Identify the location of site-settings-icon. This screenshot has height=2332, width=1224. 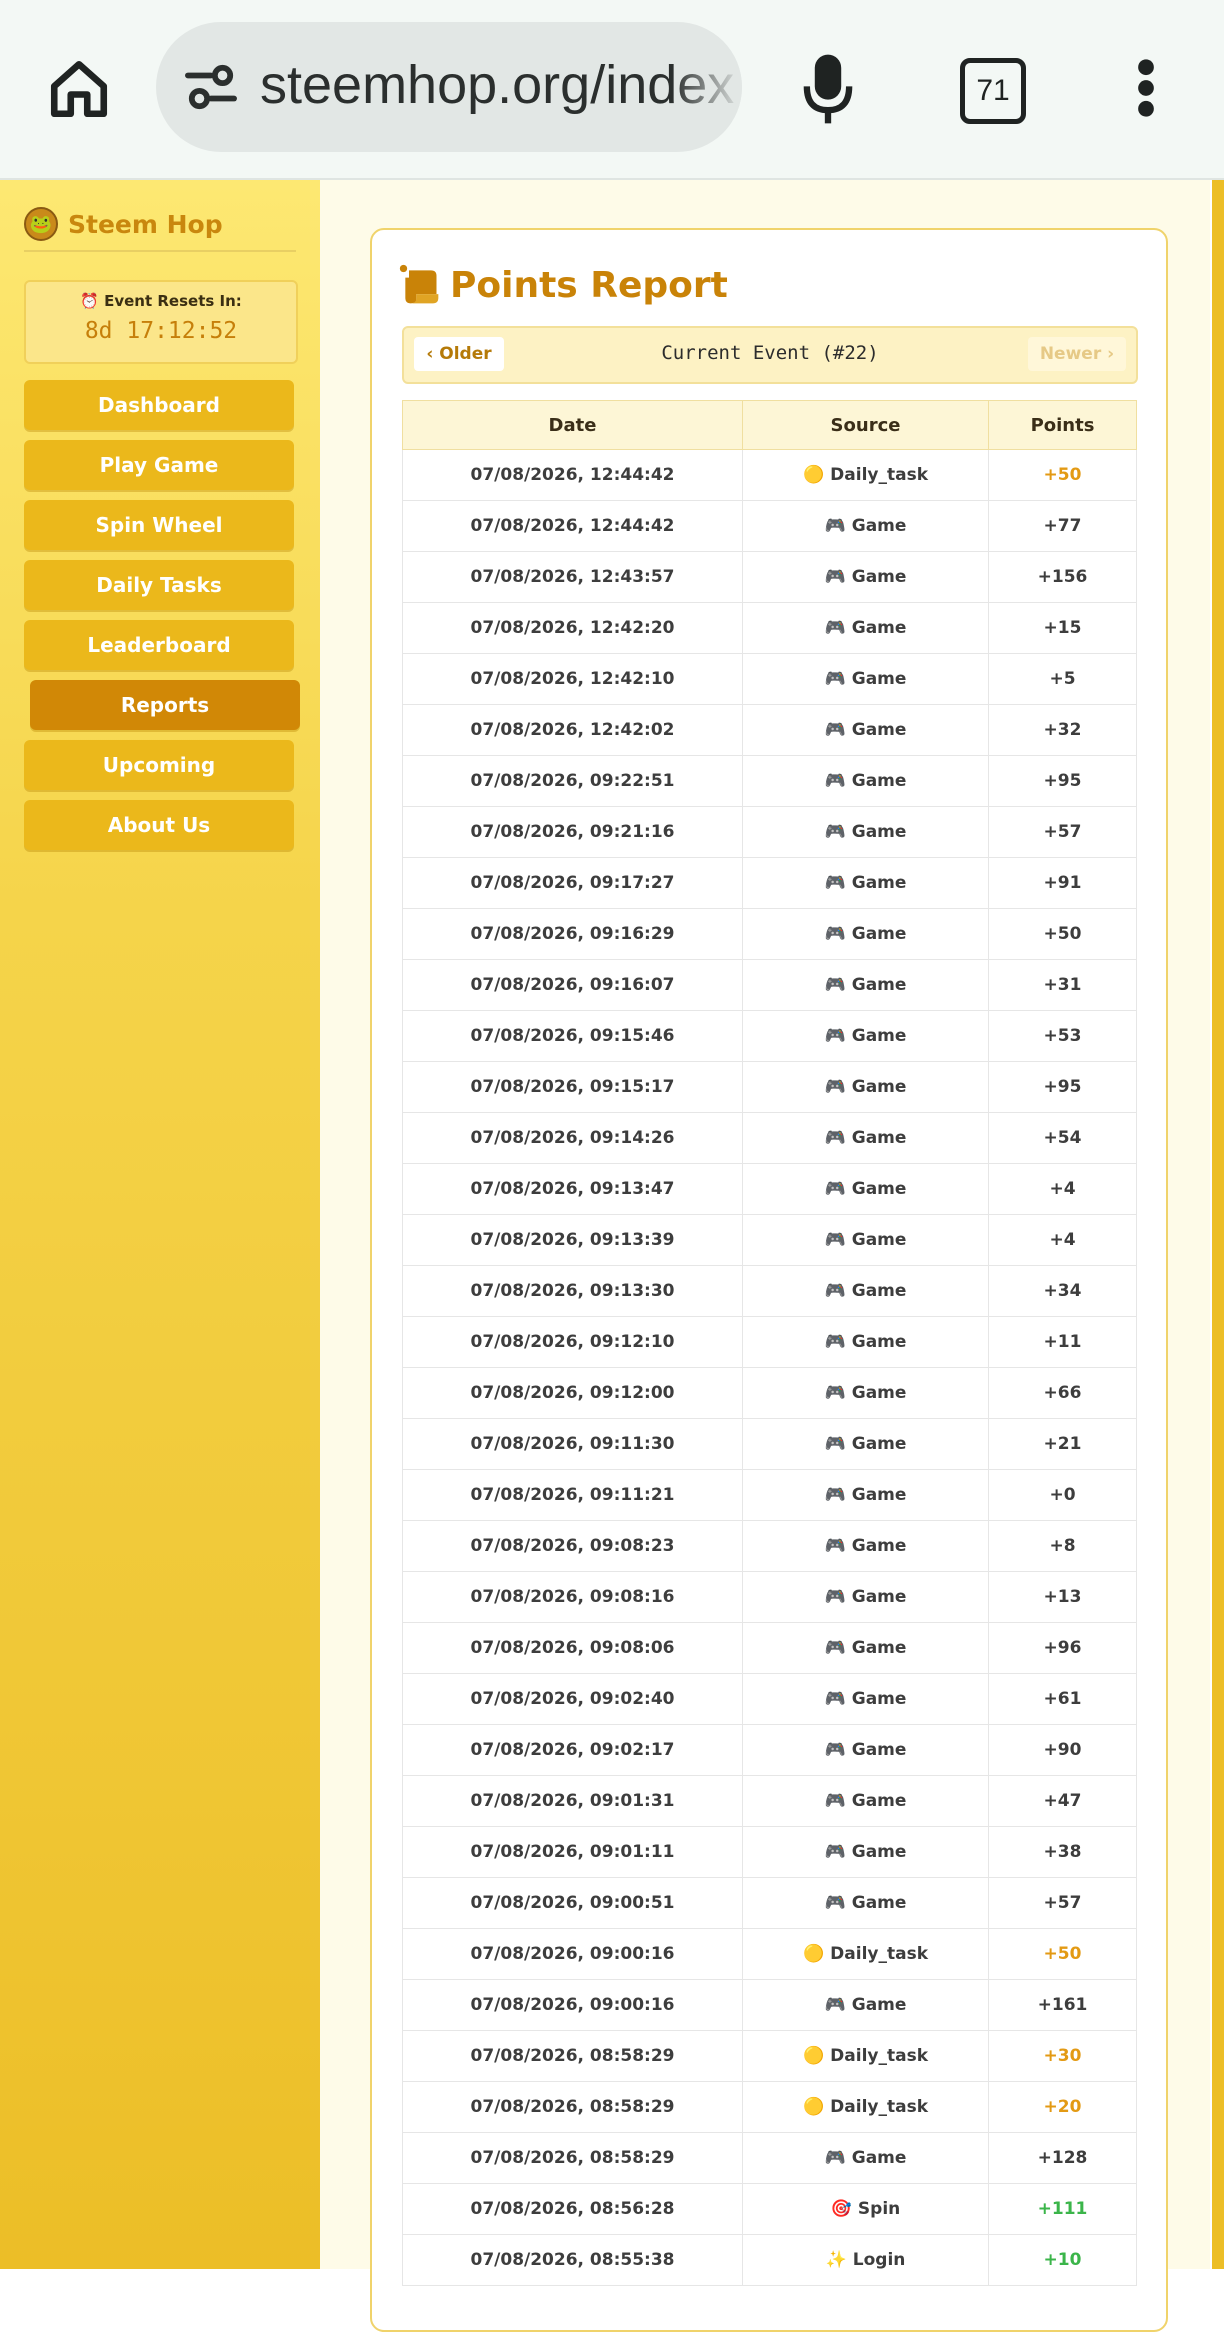
(211, 87).